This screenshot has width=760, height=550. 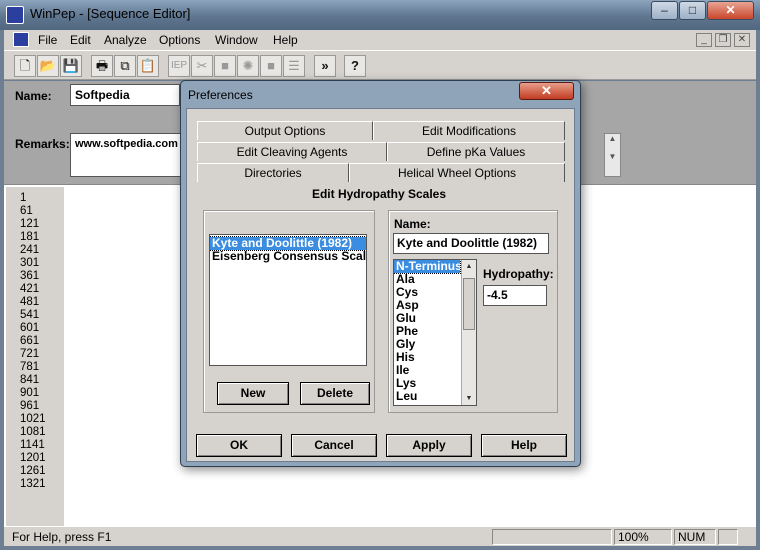 What do you see at coordinates (239, 445) in the screenshot?
I see `ok-button: OK` at bounding box center [239, 445].